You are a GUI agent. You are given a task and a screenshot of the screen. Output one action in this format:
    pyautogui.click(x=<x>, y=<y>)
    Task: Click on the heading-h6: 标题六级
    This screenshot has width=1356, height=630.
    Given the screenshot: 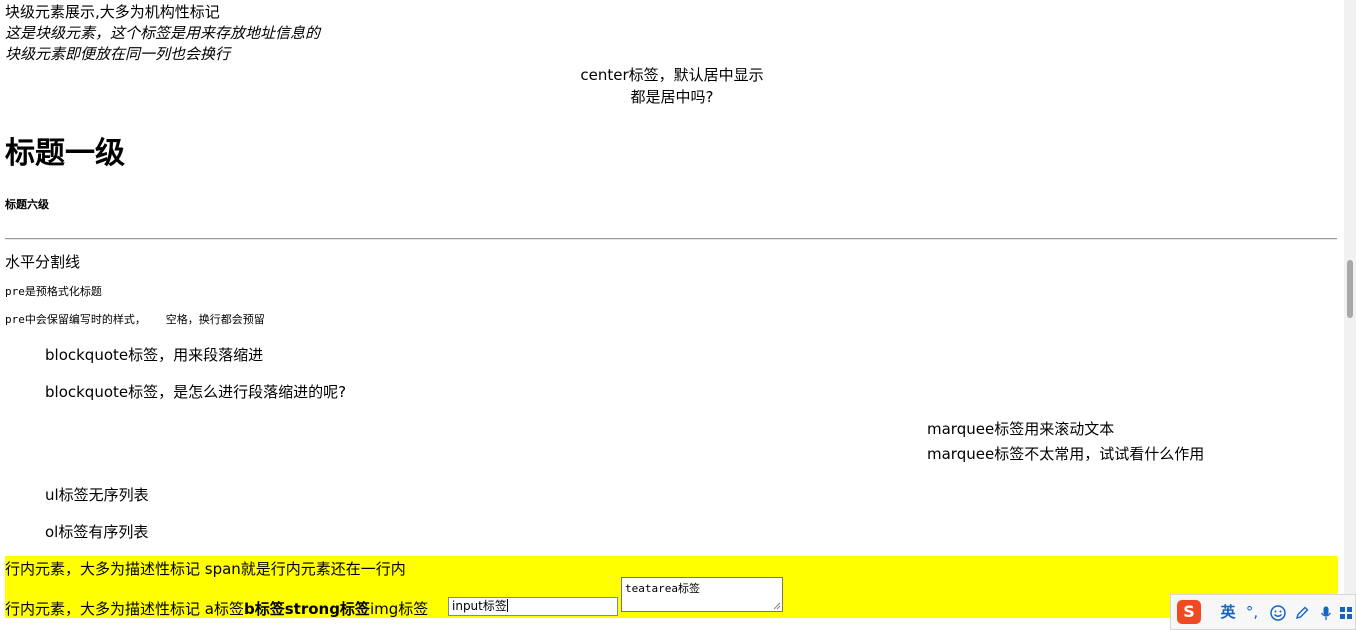 What is the action you would take?
    pyautogui.click(x=27, y=204)
    